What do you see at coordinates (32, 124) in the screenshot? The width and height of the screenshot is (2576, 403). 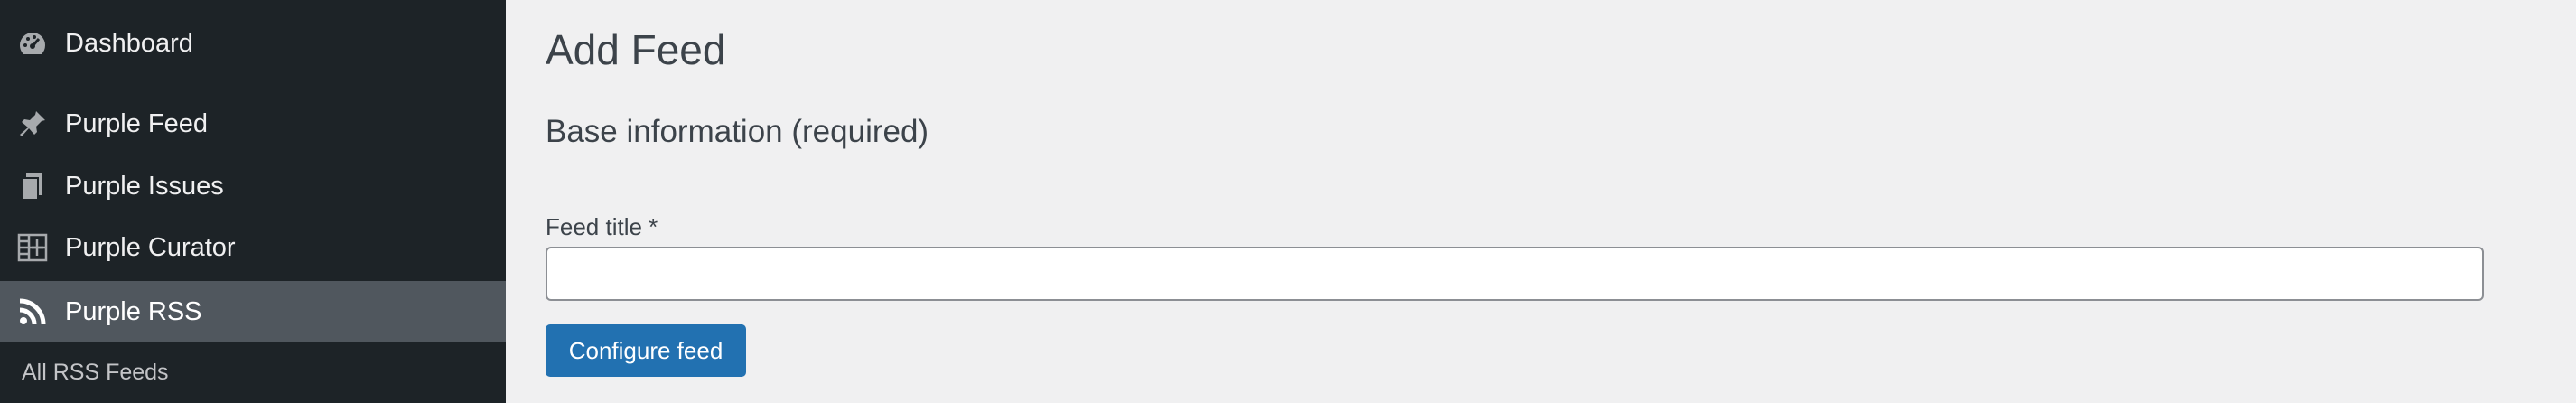 I see `pin-icon` at bounding box center [32, 124].